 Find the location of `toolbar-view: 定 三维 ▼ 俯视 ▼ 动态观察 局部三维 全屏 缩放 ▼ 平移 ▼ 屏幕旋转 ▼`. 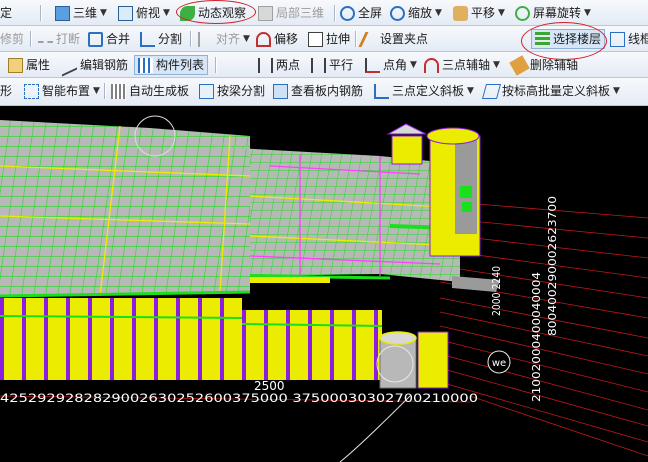

toolbar-view: 定 三维 ▼ 俯视 ▼ 动态观察 局部三维 全屏 缩放 ▼ 平移 ▼ 屏幕旋转 ▼ is located at coordinates (324, 13).